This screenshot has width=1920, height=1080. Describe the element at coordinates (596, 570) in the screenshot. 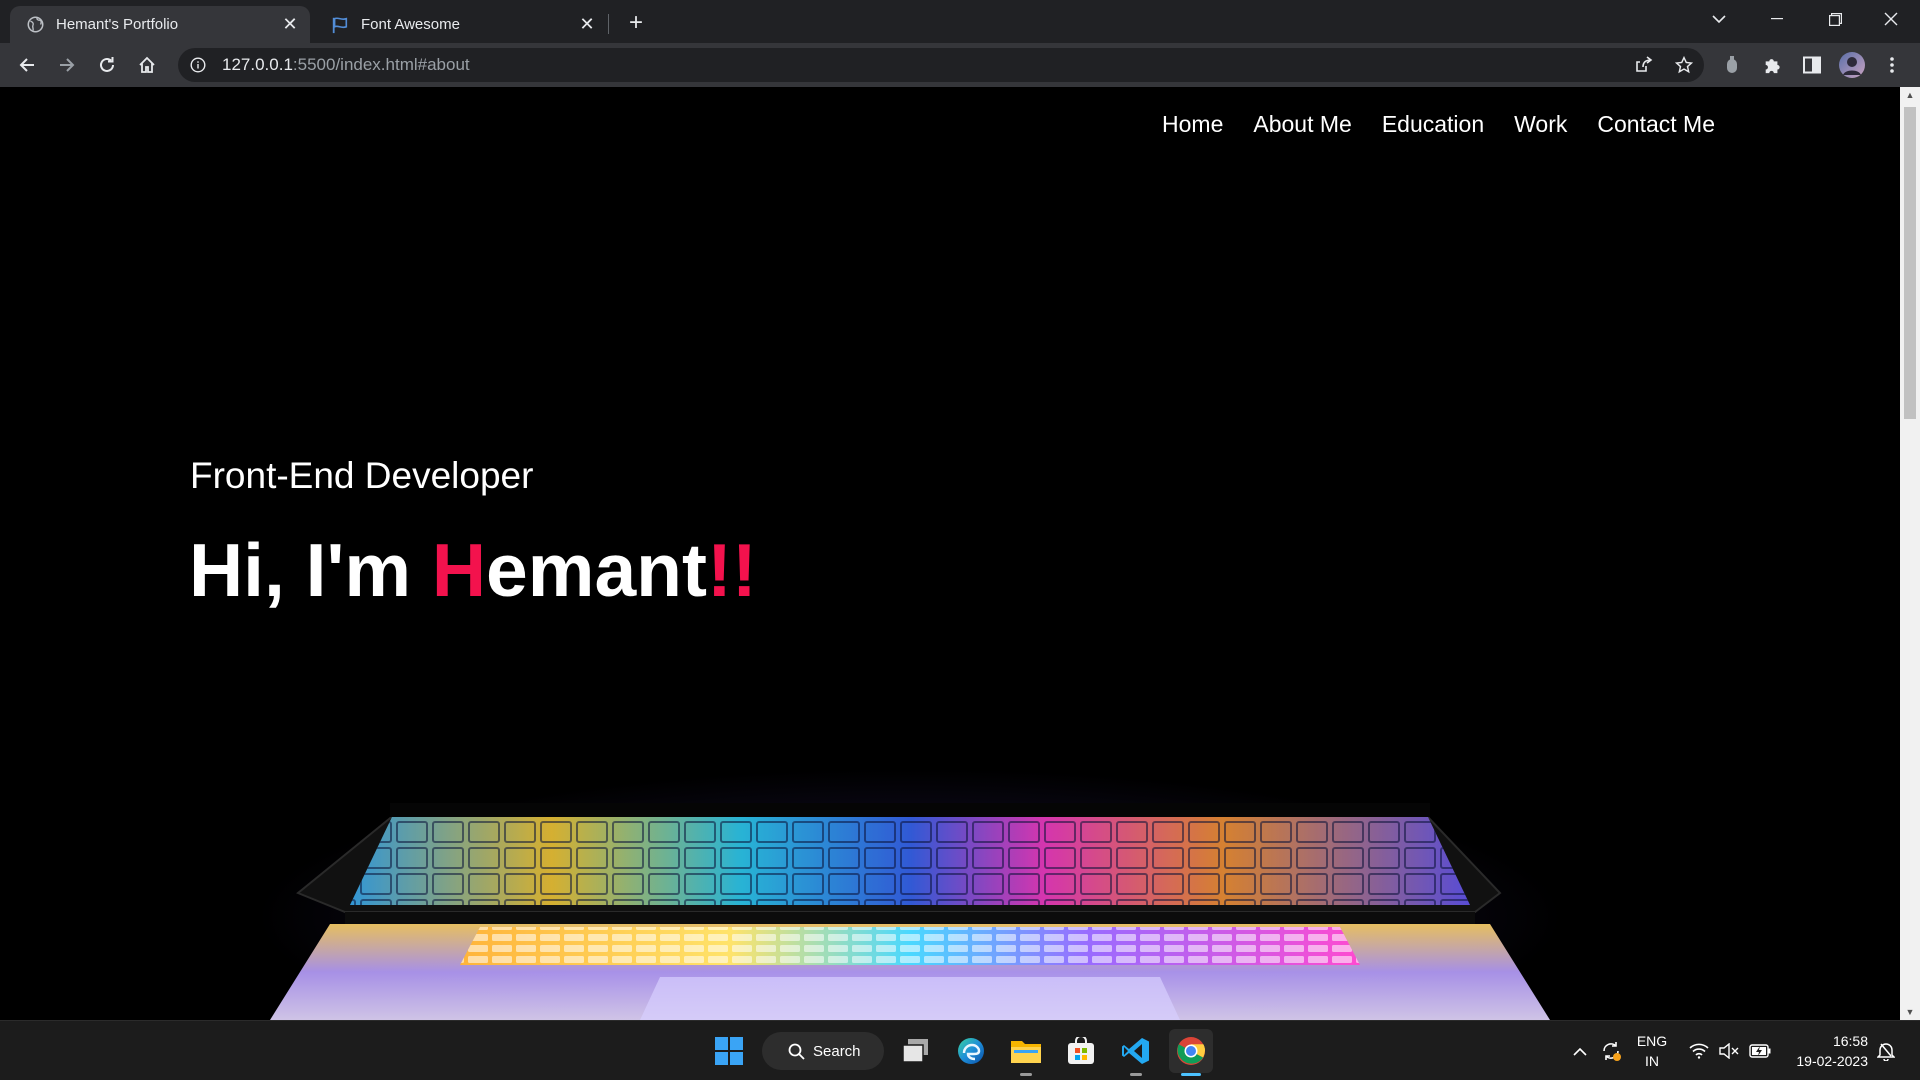

I see `headline-name: emant` at that location.